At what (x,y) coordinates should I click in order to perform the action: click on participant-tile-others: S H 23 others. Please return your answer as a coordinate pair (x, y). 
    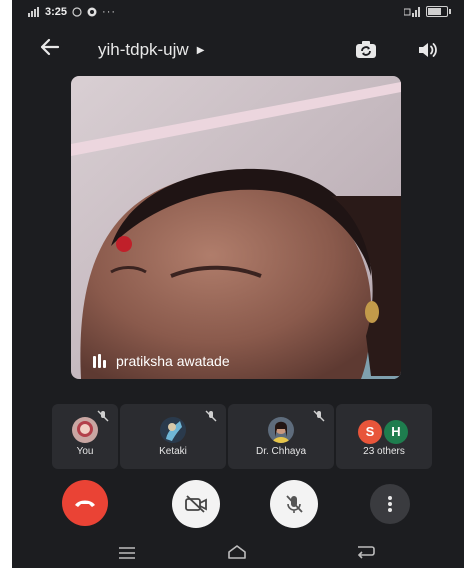
    Looking at the image, I should click on (384, 436).